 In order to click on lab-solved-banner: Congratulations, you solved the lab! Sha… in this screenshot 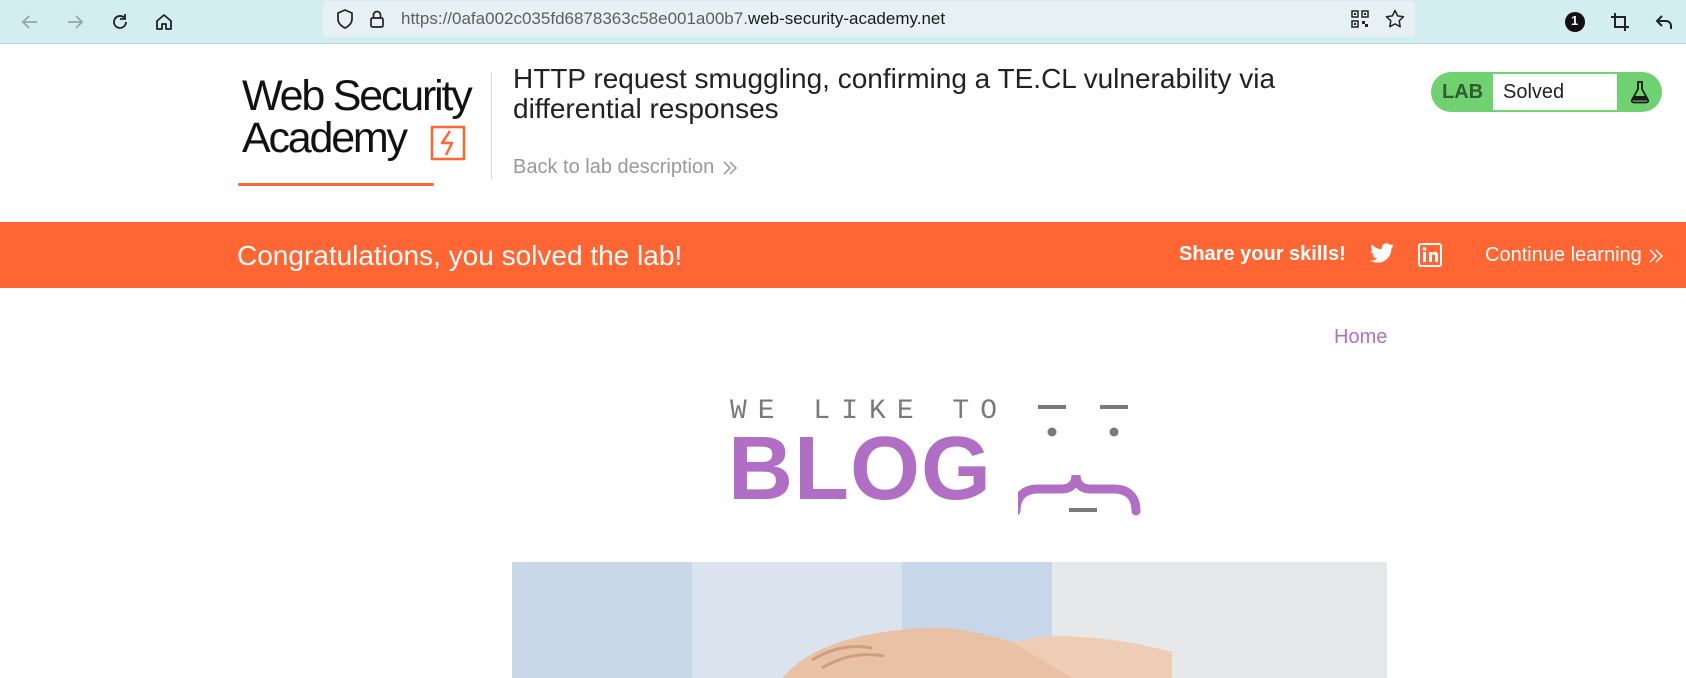, I will do `click(843, 255)`.